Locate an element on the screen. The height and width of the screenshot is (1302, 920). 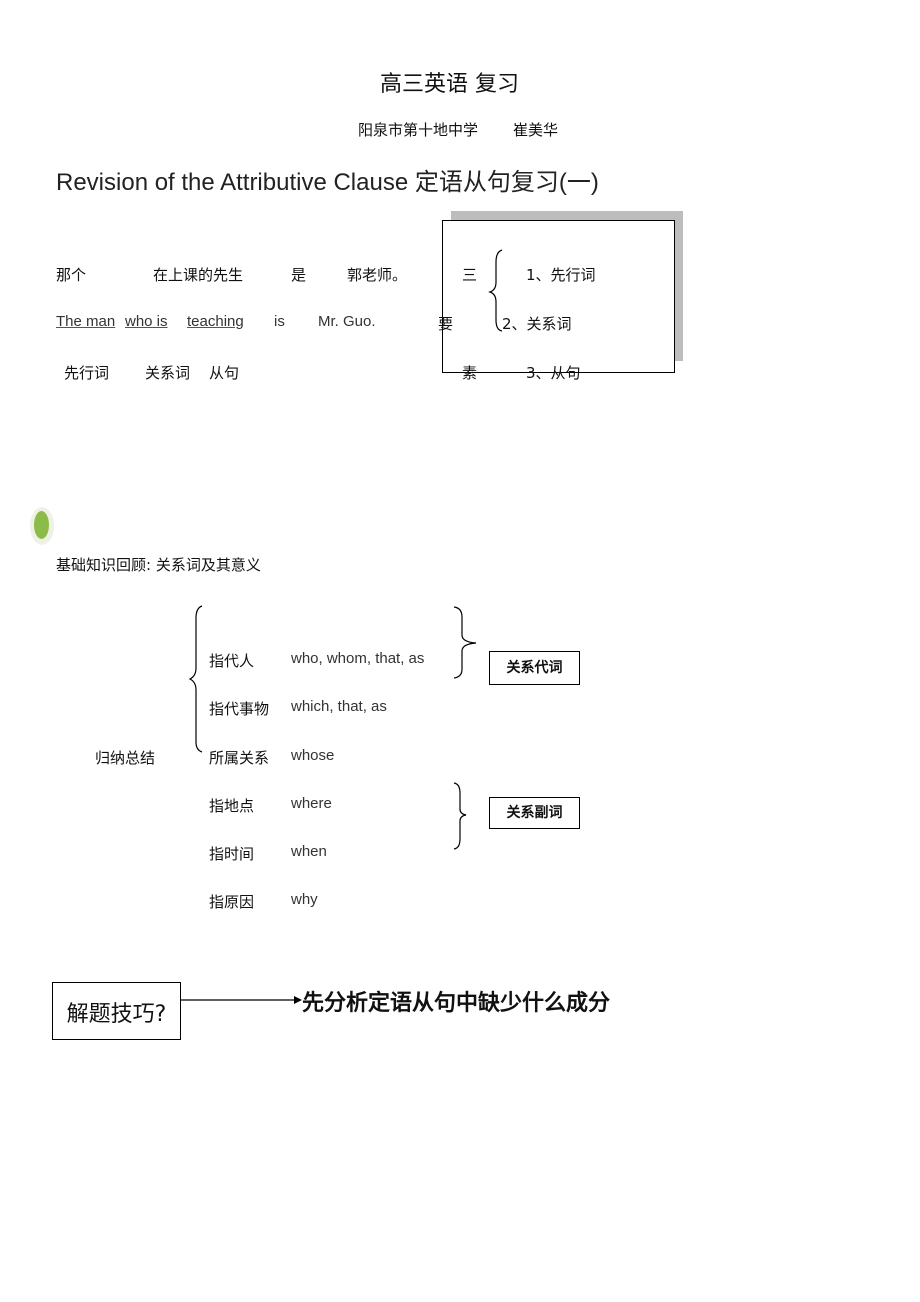
elements-box is located at coordinates (558, 296).